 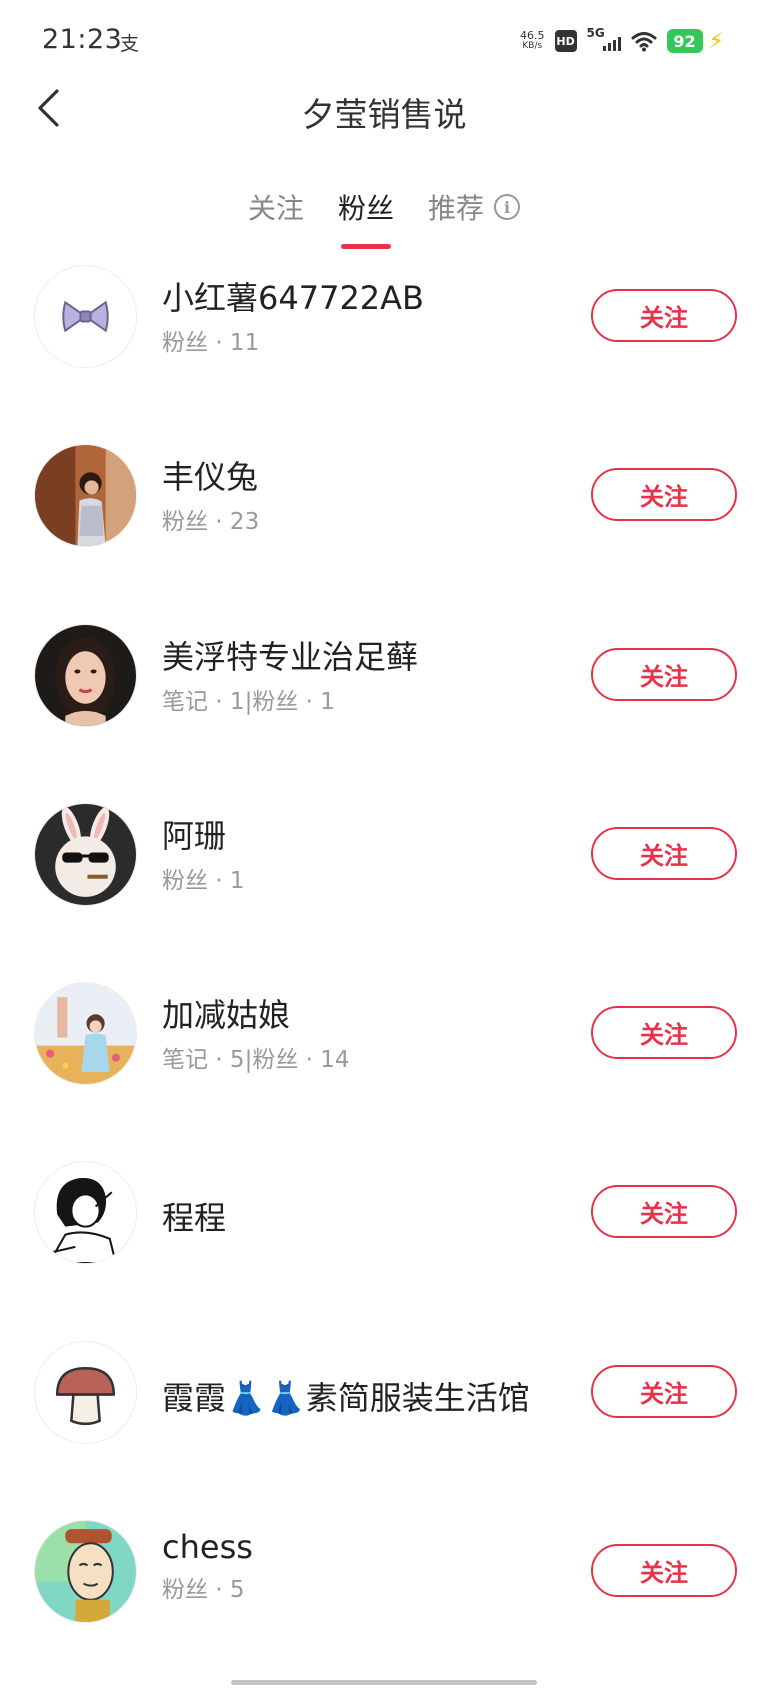 I want to click on network-speed: 46.5 KB/s, so click(x=532, y=41).